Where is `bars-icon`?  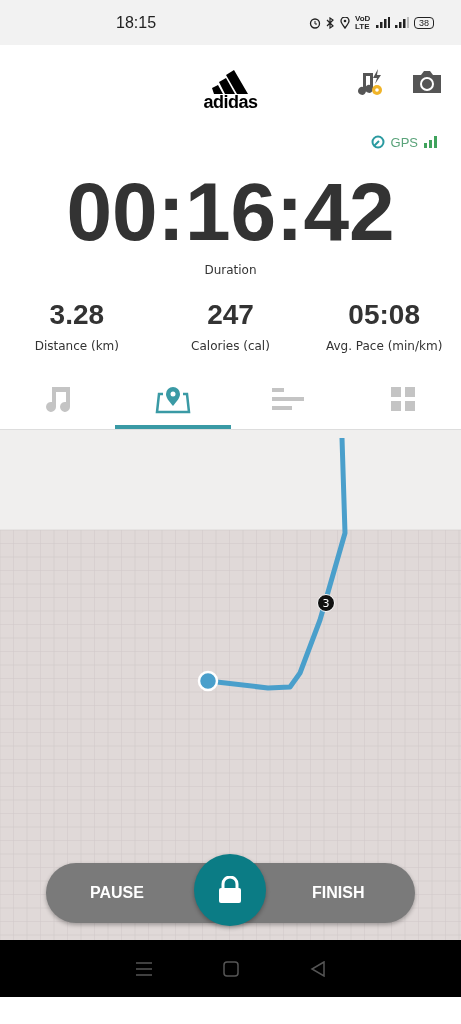
bars-icon is located at coordinates (288, 399).